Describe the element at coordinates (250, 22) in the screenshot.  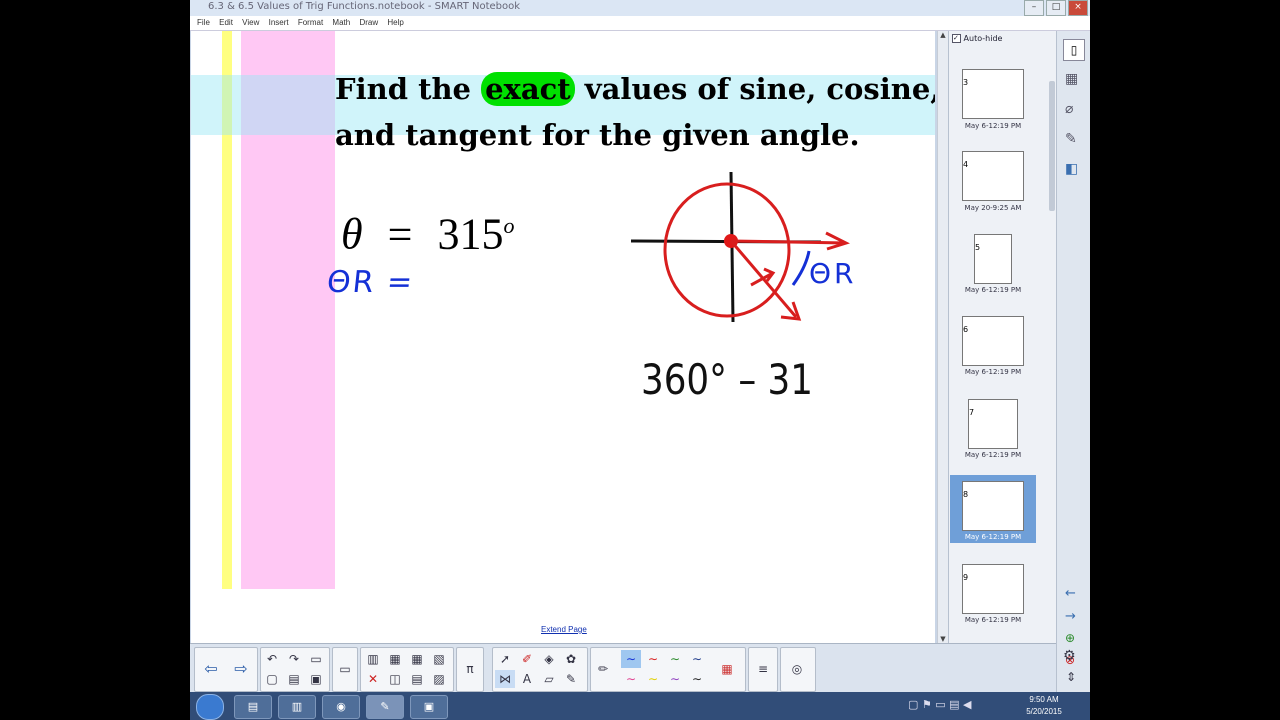
I see `menu-view: View` at that location.